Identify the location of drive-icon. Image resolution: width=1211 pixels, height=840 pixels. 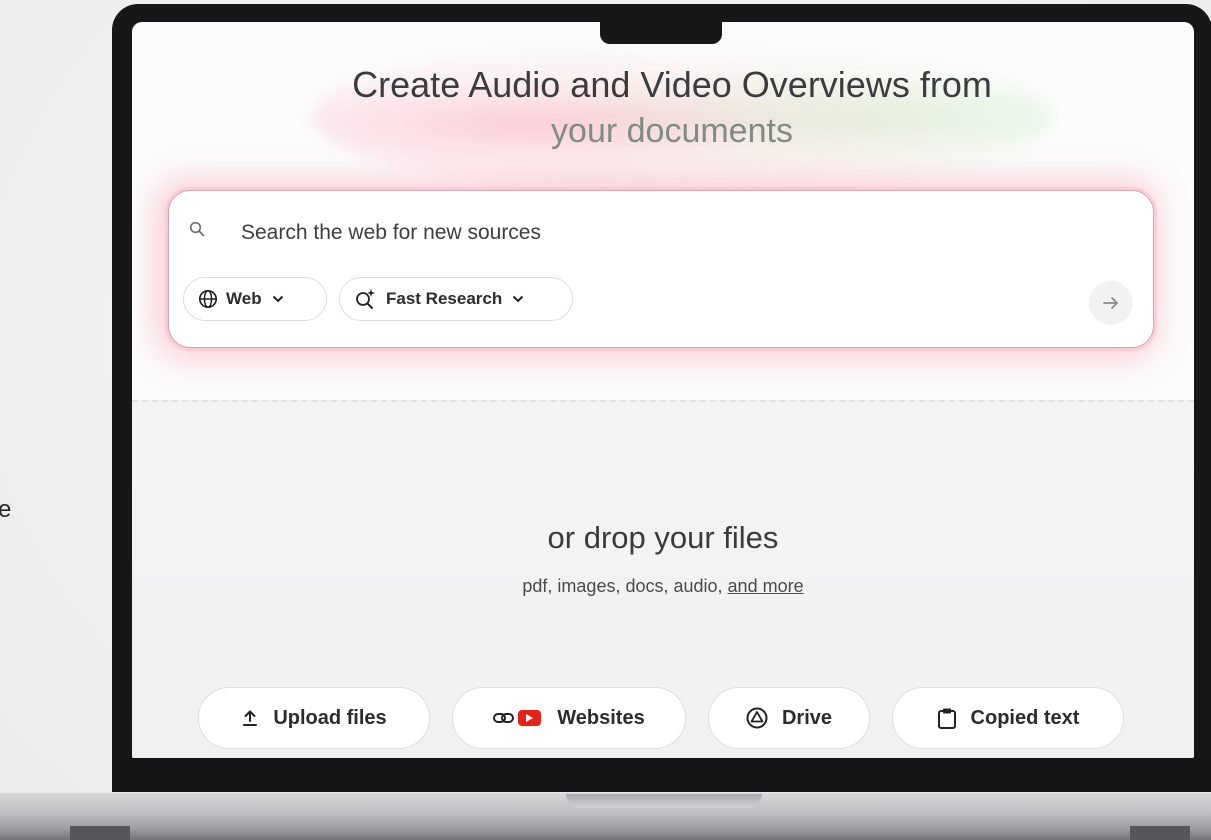
(757, 718).